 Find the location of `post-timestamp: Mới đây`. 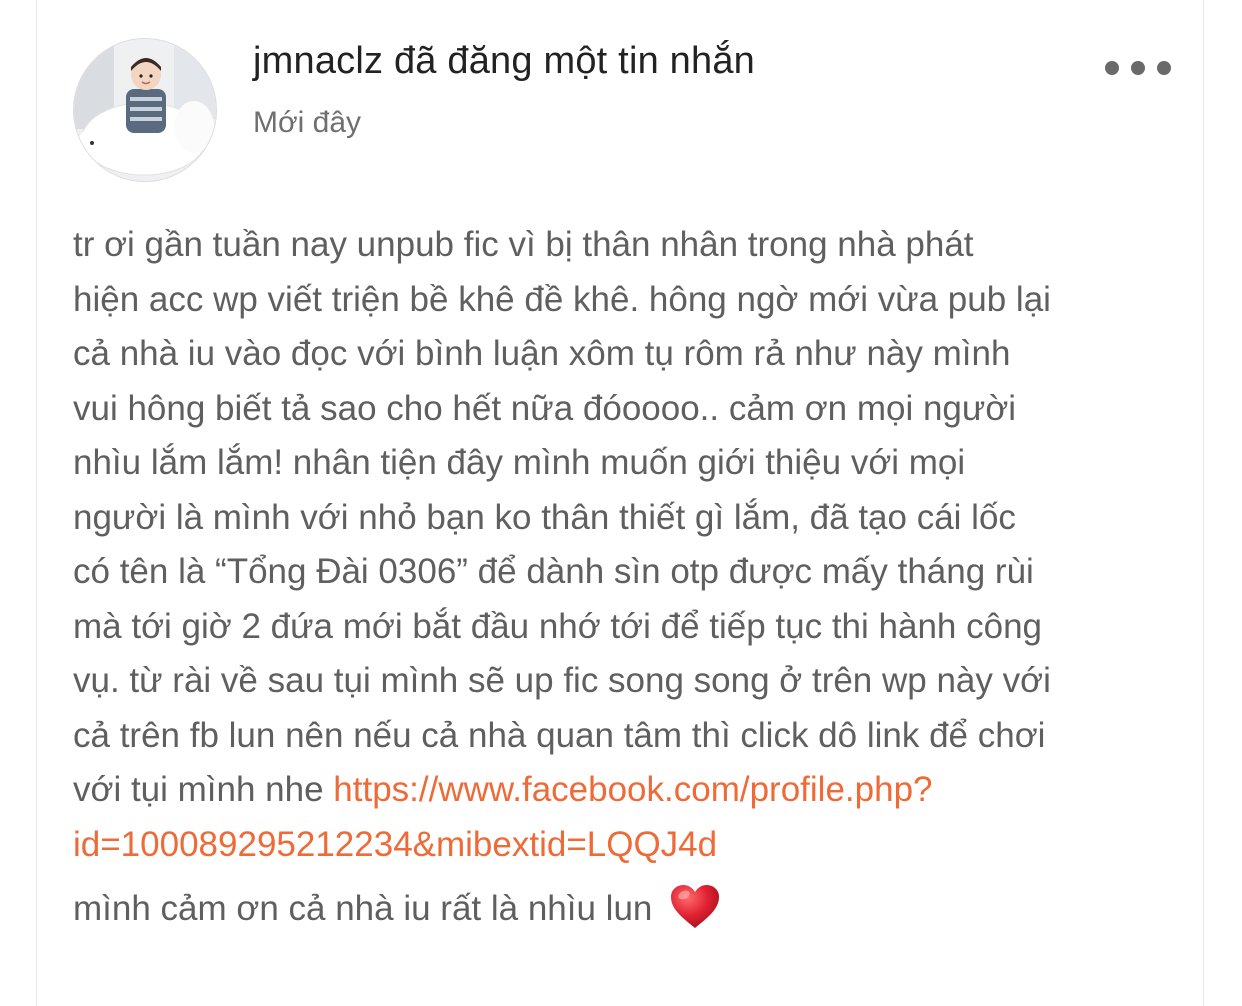

post-timestamp: Mới đây is located at coordinates (307, 122).